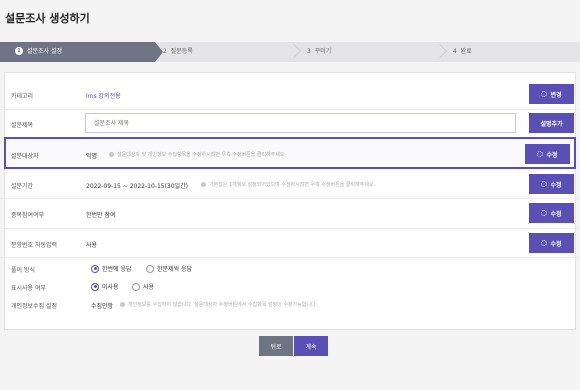 The height and width of the screenshot is (390, 580). I want to click on target-label: 설문대상자, so click(25, 156).